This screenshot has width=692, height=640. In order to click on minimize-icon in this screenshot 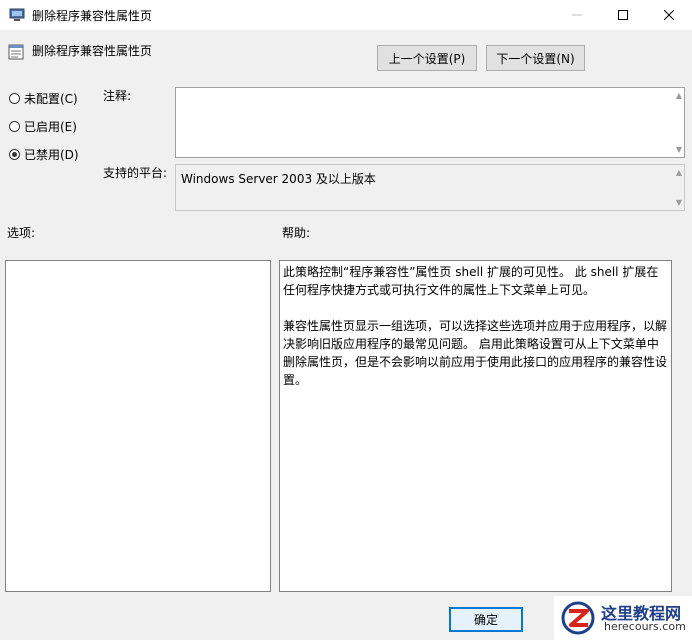, I will do `click(577, 15)`.